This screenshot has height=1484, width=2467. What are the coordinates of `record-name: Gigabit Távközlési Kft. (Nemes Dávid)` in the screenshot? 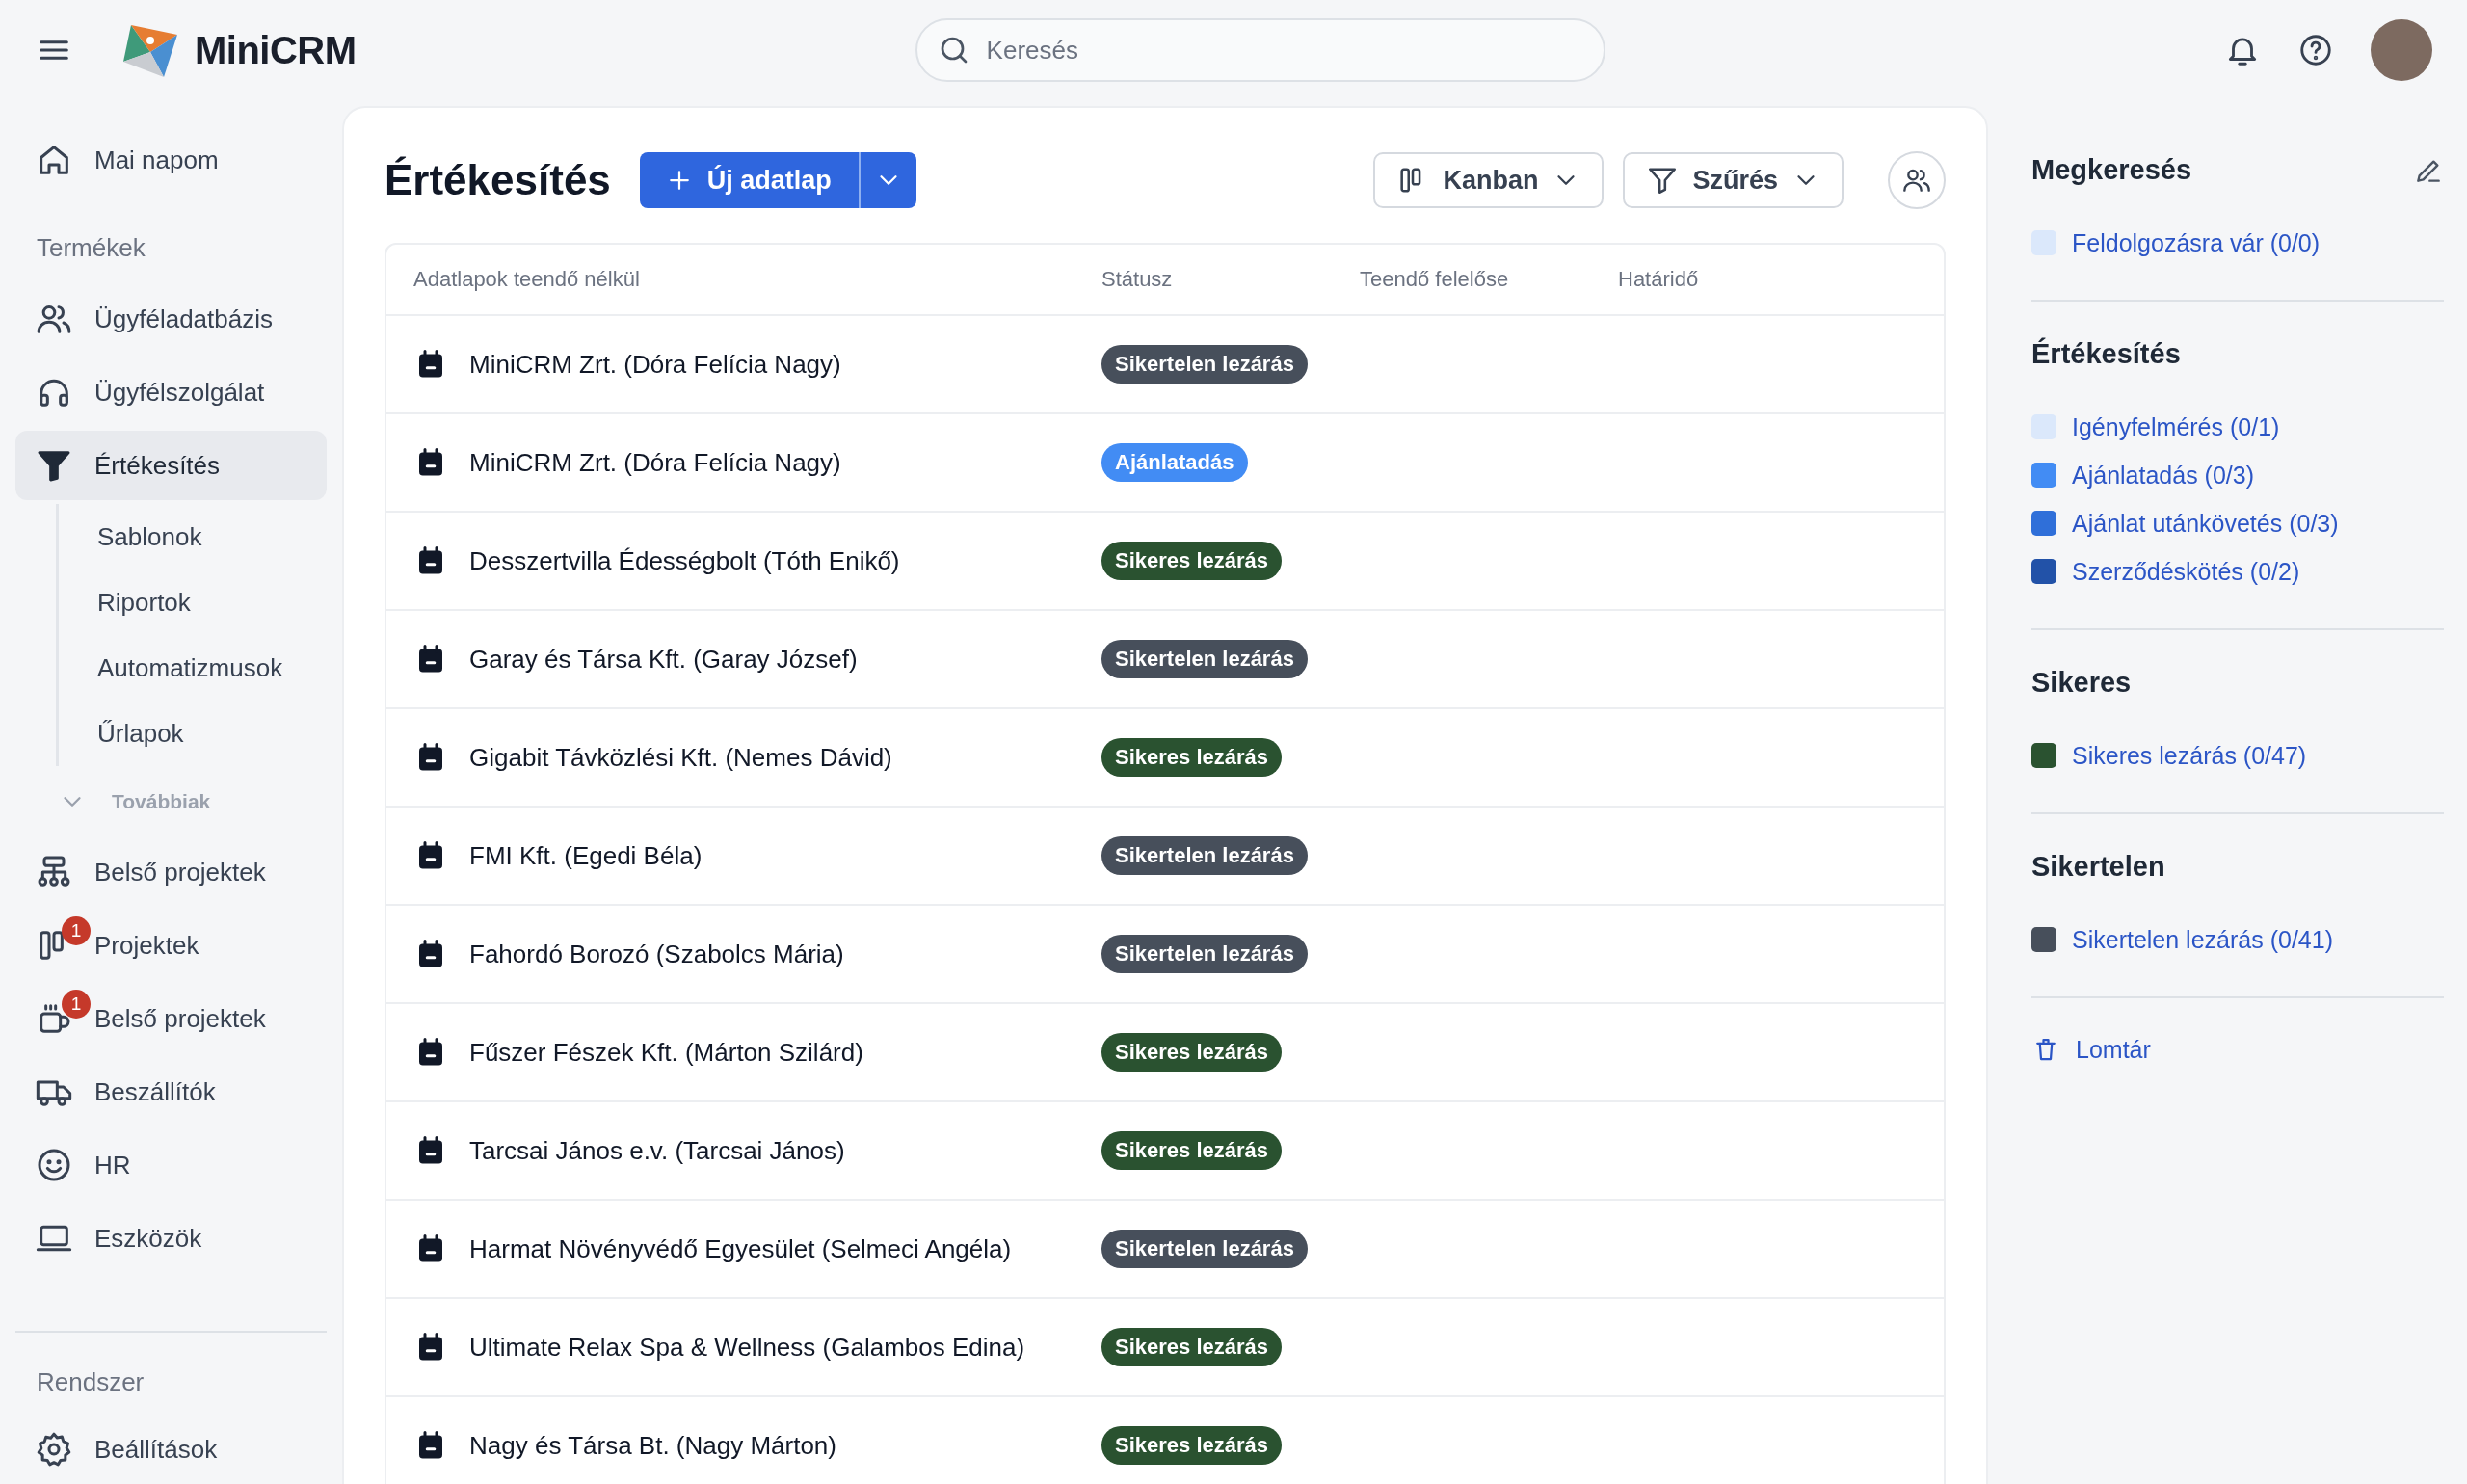 It's located at (680, 757).